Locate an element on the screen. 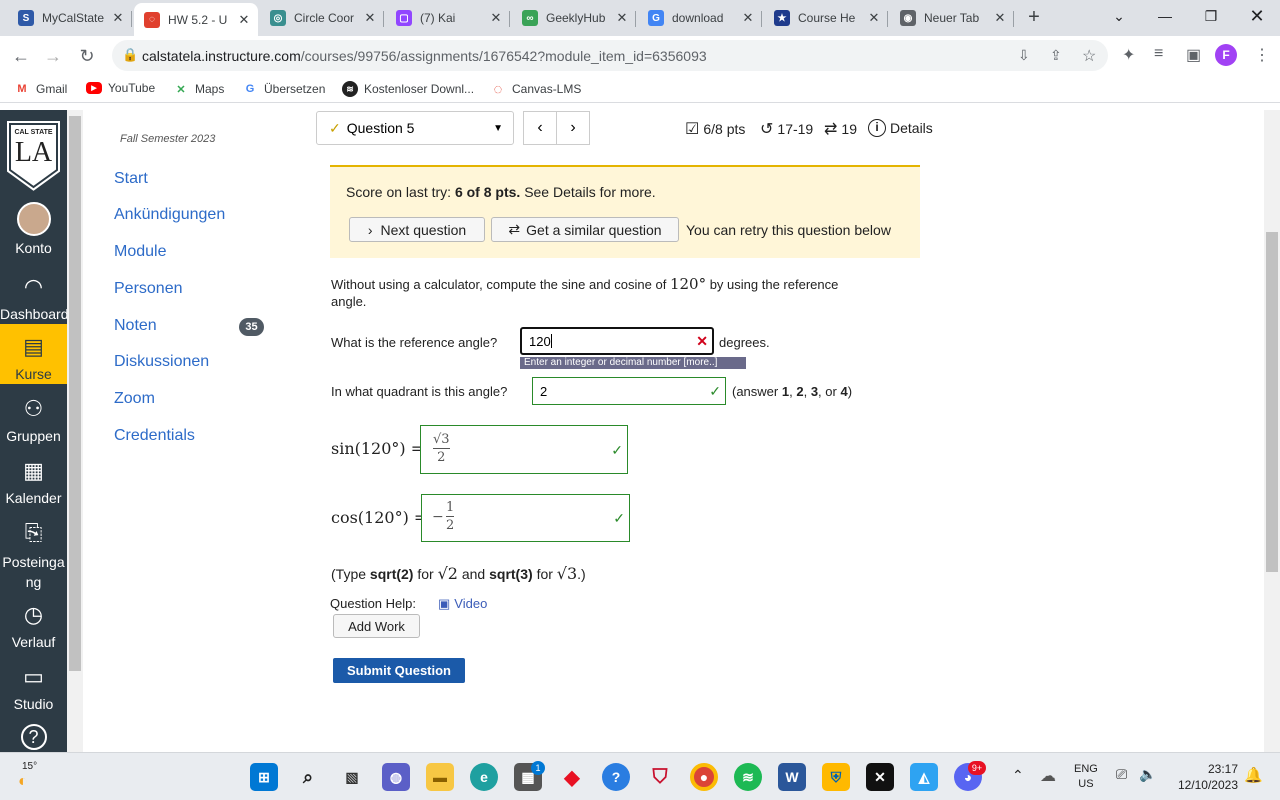  course-nav-discussions: Diskussionen is located at coordinates (161, 362).